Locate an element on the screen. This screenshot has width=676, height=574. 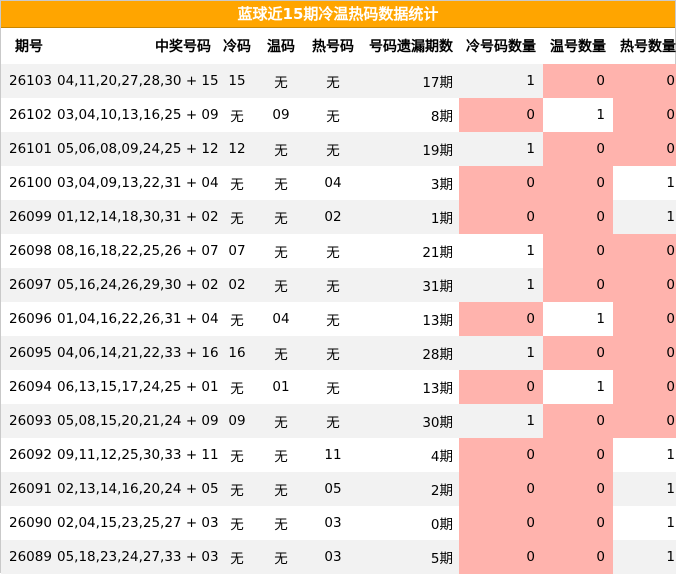
table-row: 26102 03,04,10,13,16,25 + 09 无 09 无 8期 0 1 0 is located at coordinates (338, 115).